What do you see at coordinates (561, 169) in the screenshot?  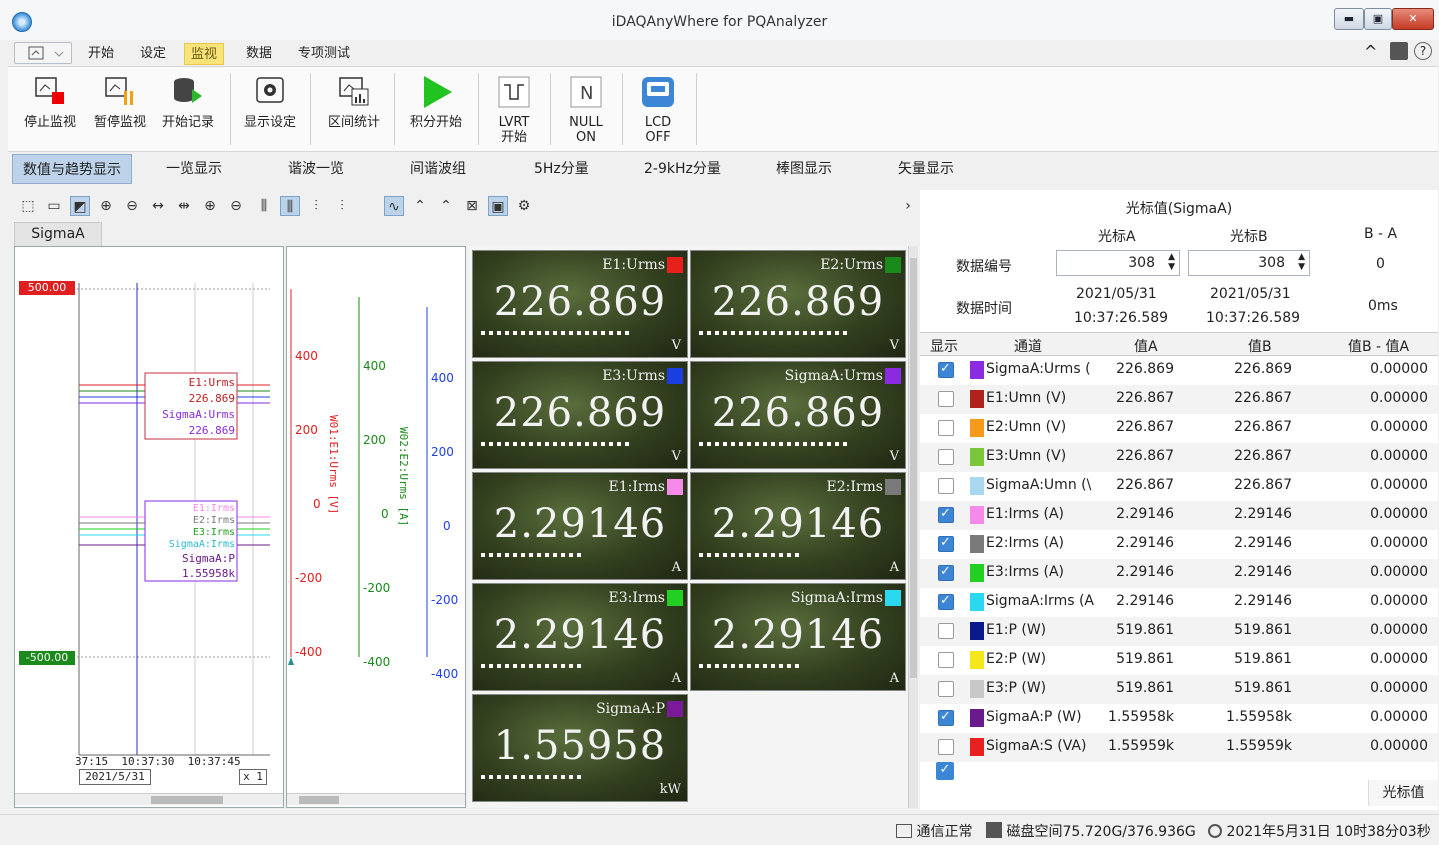 I see `tab-5hz: 5Hz分量` at bounding box center [561, 169].